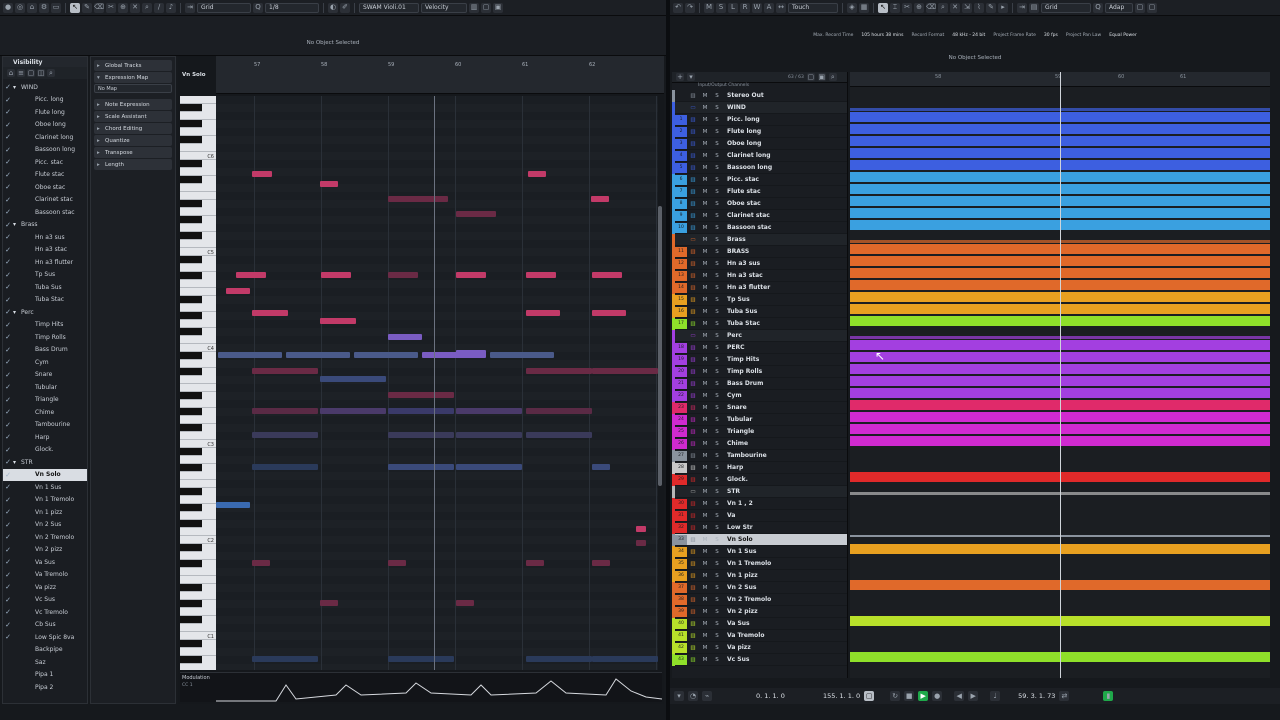 This screenshot has width=1280, height=720. Describe the element at coordinates (434, 383) in the screenshot. I see `playhead` at that location.